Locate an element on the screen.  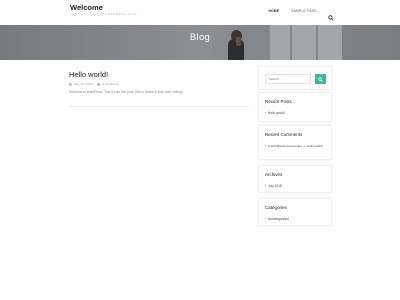
comment-icon is located at coordinates (99, 84).